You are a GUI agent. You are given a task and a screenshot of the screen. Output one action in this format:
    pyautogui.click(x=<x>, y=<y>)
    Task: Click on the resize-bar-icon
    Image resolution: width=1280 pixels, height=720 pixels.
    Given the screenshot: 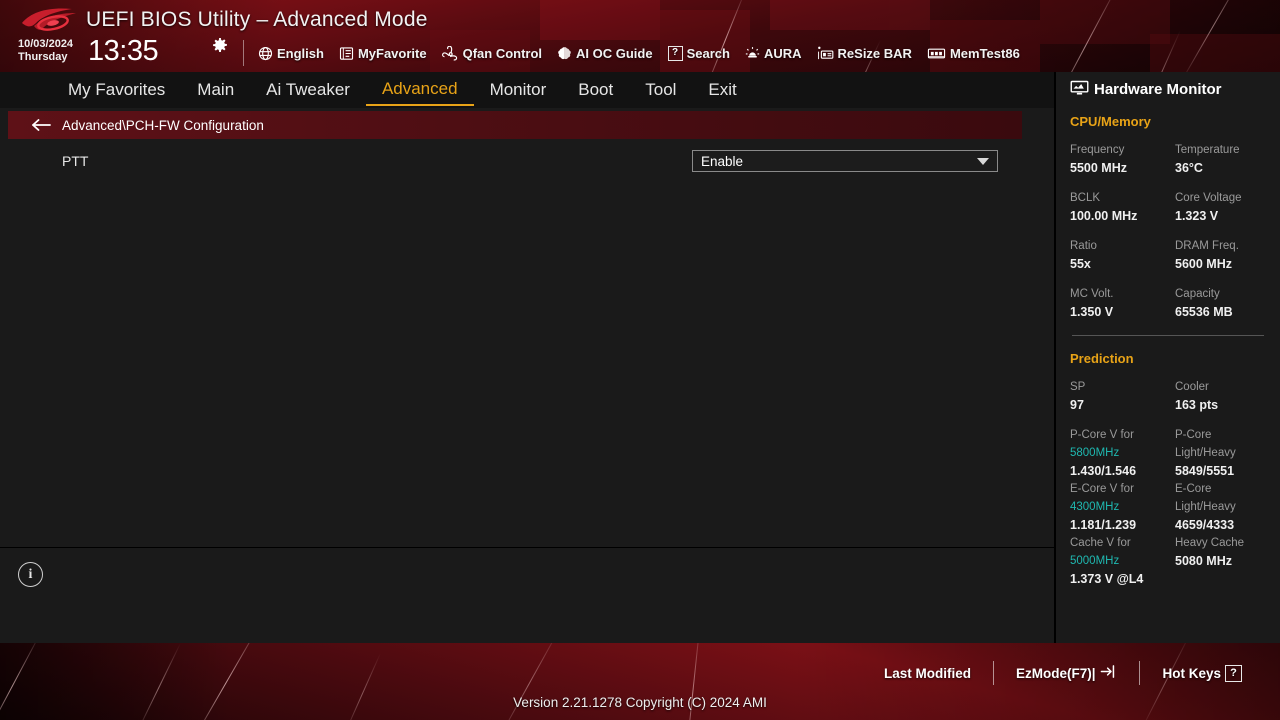 What is the action you would take?
    pyautogui.click(x=825, y=53)
    